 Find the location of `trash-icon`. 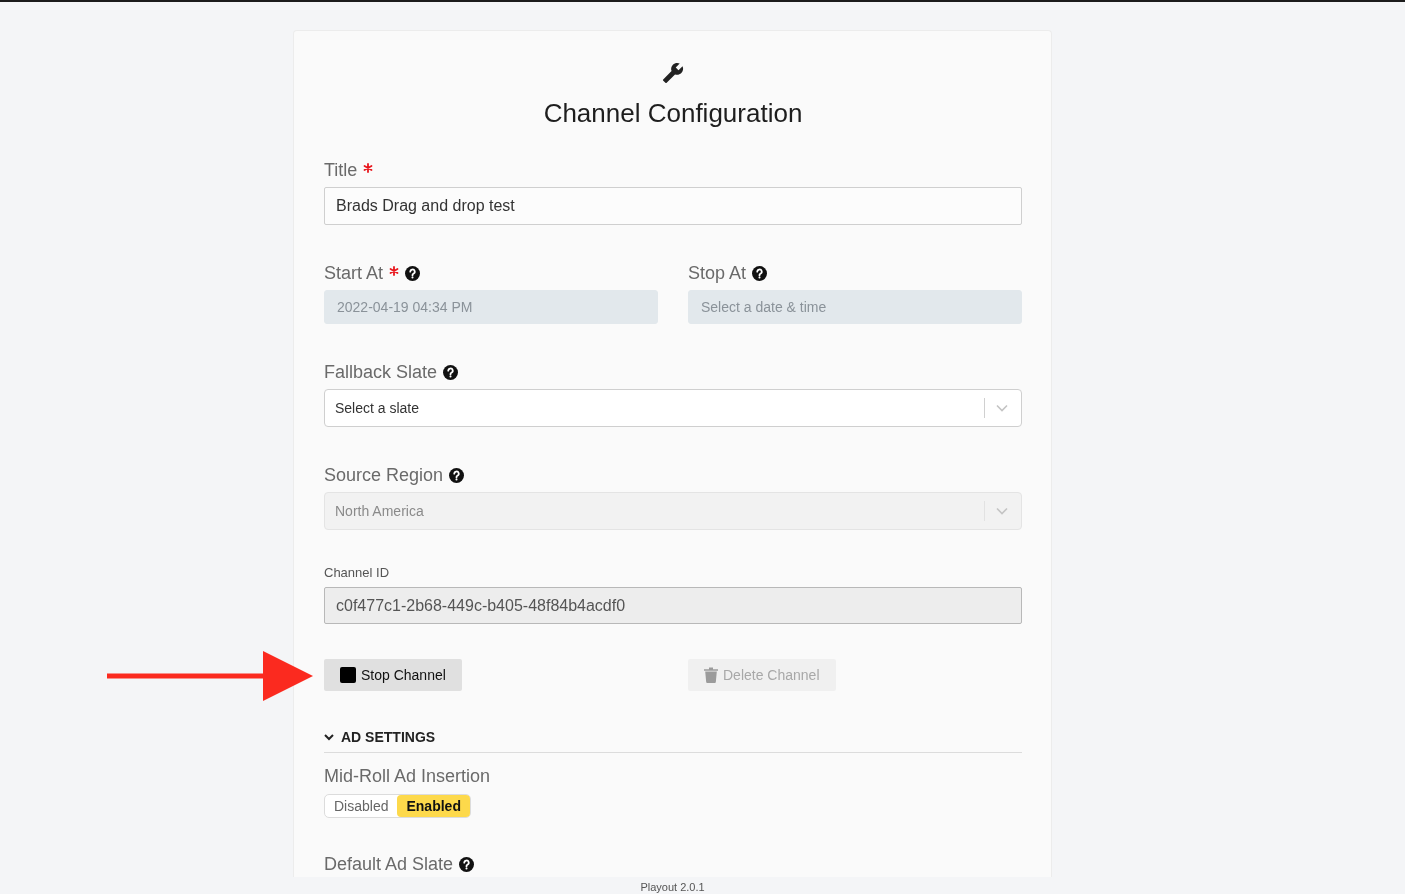

trash-icon is located at coordinates (711, 675).